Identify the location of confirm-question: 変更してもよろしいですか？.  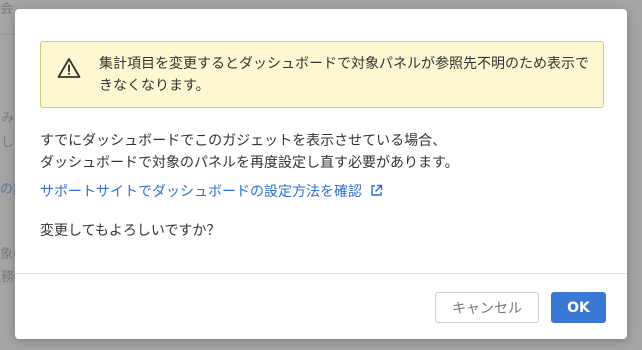
(130, 231).